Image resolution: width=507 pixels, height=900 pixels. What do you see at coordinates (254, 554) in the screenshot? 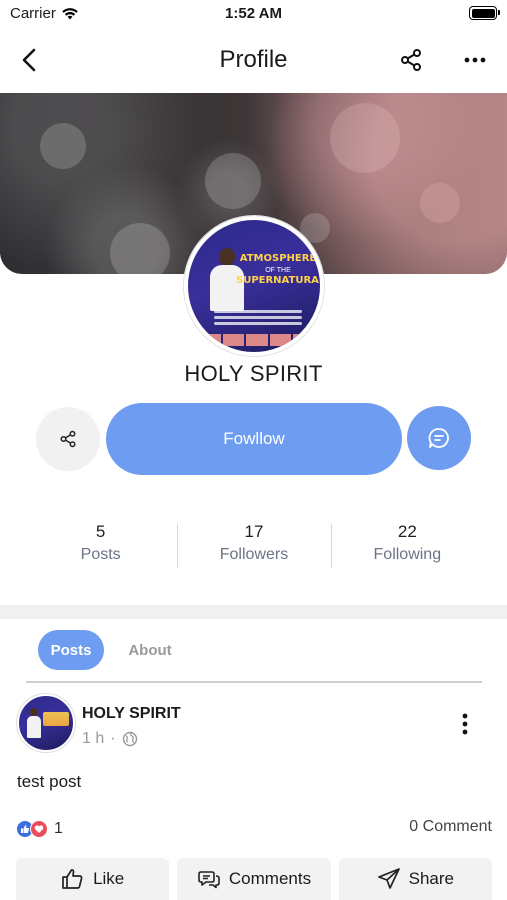
I see `stat-label: Followers` at bounding box center [254, 554].